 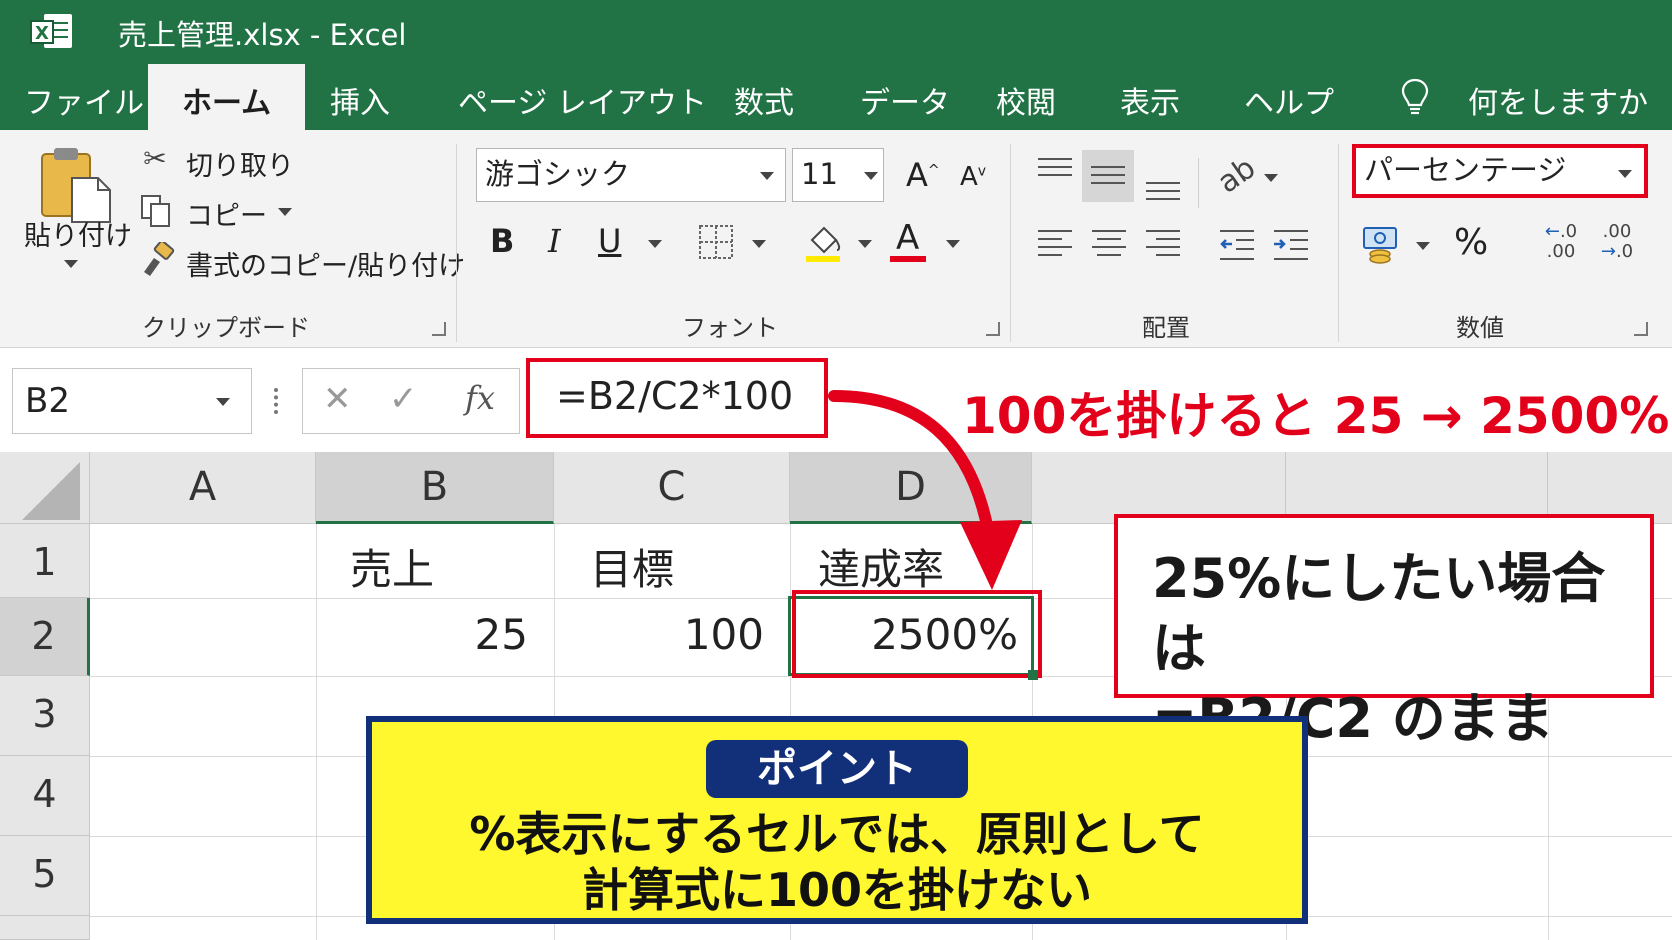 What do you see at coordinates (45, 561) in the screenshot?
I see `row-header-1: 1` at bounding box center [45, 561].